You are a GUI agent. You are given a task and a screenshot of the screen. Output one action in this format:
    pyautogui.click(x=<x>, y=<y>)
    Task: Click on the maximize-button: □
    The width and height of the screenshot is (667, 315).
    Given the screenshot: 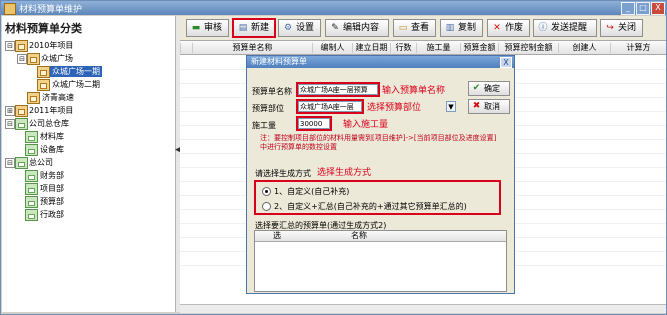 What is the action you would take?
    pyautogui.click(x=643, y=8)
    